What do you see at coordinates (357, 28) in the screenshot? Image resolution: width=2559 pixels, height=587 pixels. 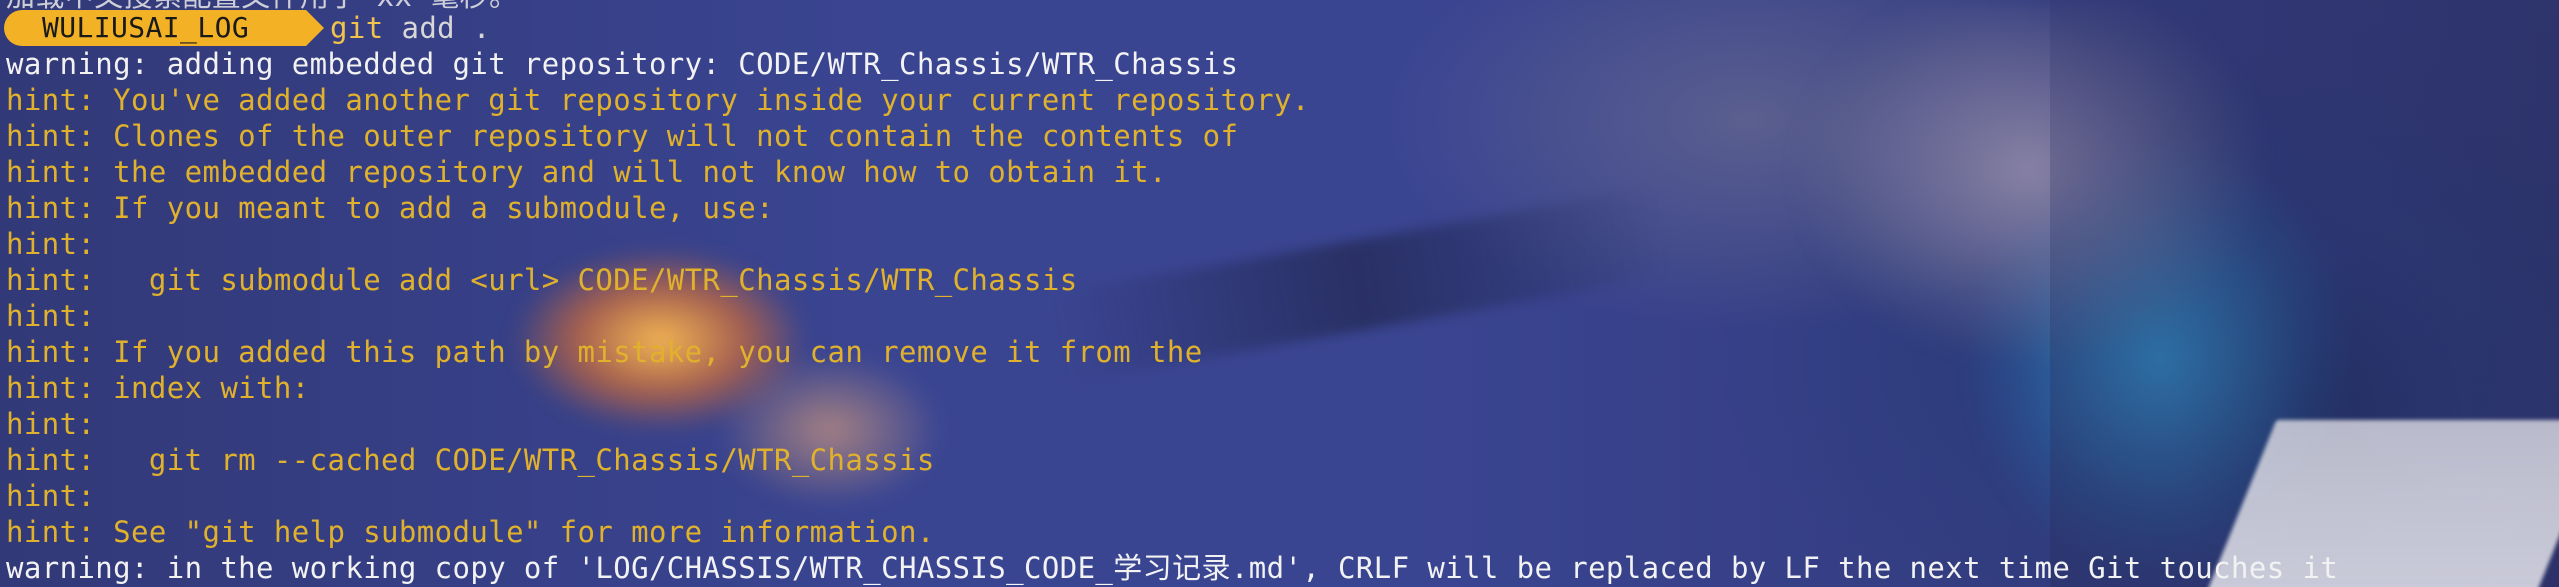 I see `command-name: git` at bounding box center [357, 28].